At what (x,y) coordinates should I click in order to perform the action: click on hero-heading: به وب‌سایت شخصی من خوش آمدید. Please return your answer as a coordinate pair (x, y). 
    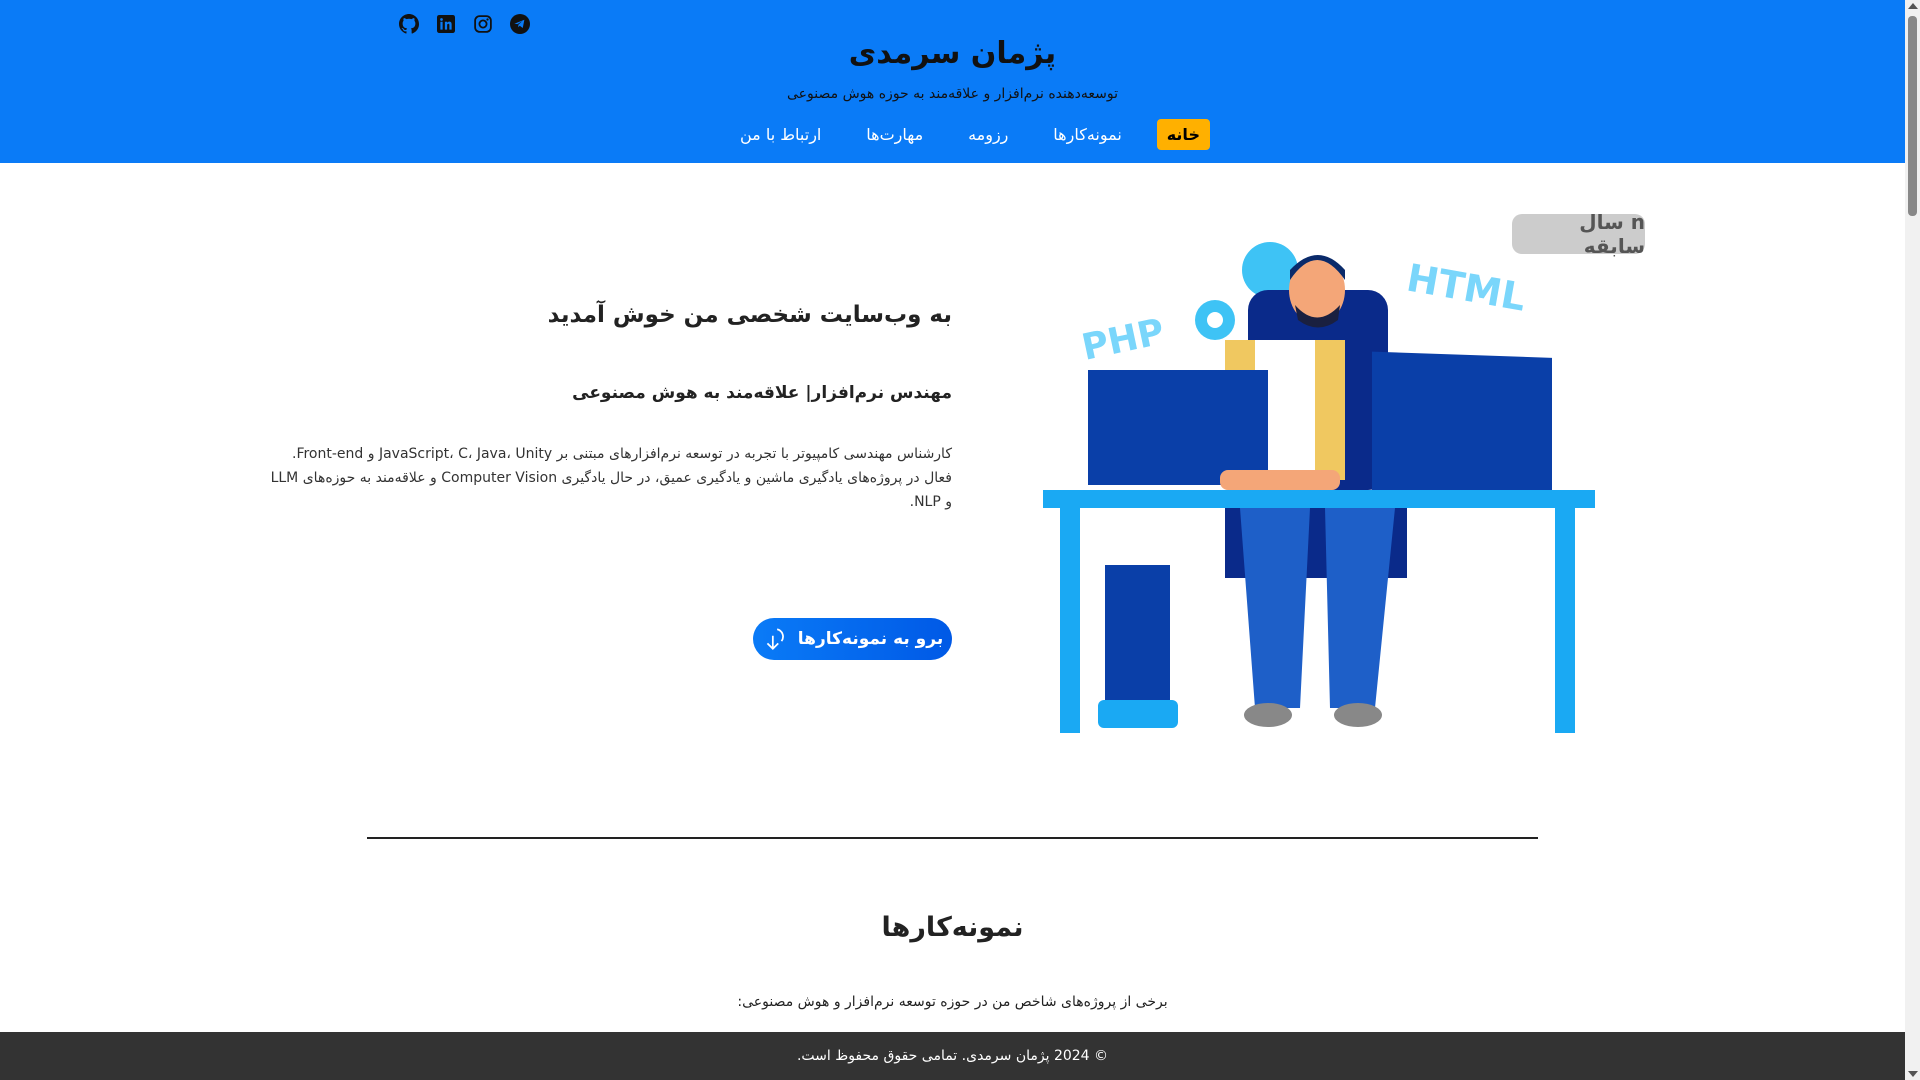
    Looking at the image, I should click on (749, 315).